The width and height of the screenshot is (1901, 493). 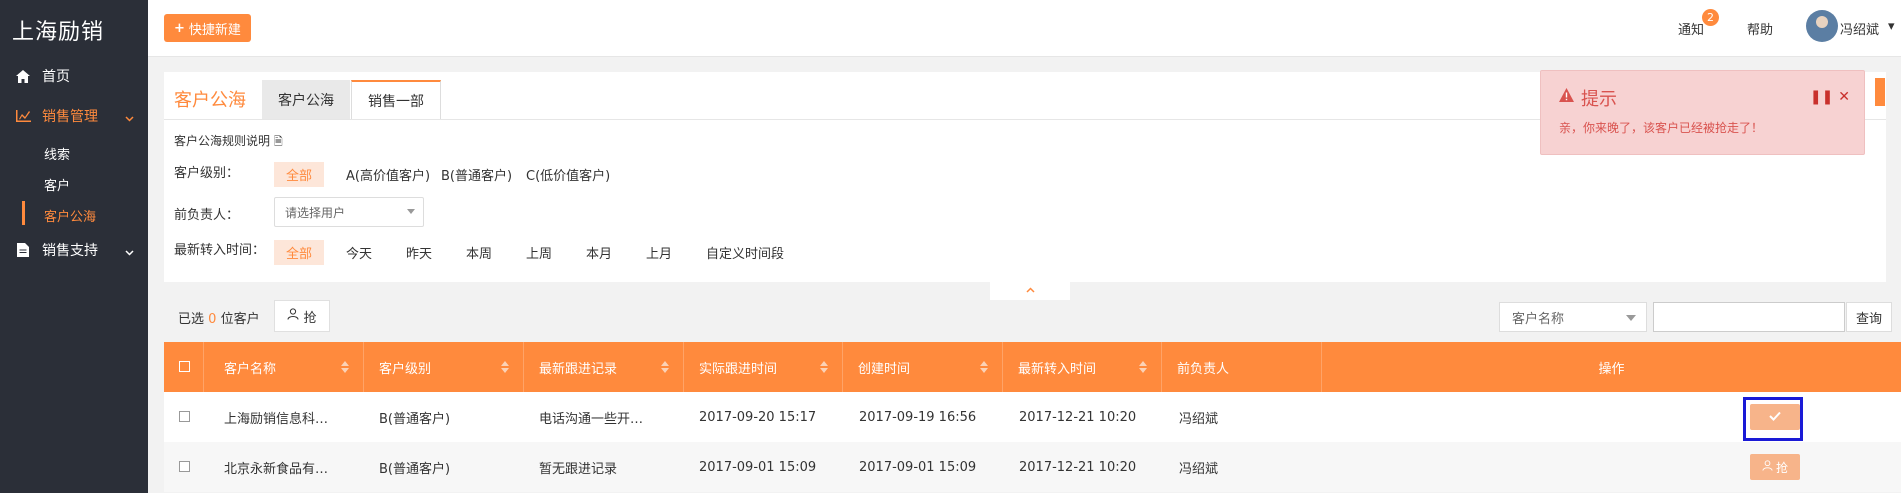 I want to click on nav-item-sales-support: 销售支持, so click(x=74, y=250).